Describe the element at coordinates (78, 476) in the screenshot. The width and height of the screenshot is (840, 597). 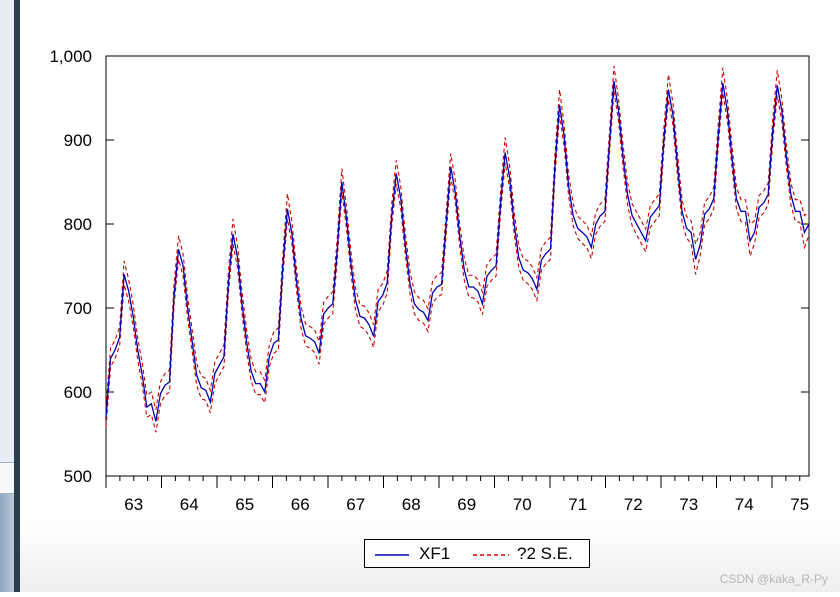
I see `y-tick-label: 500` at that location.